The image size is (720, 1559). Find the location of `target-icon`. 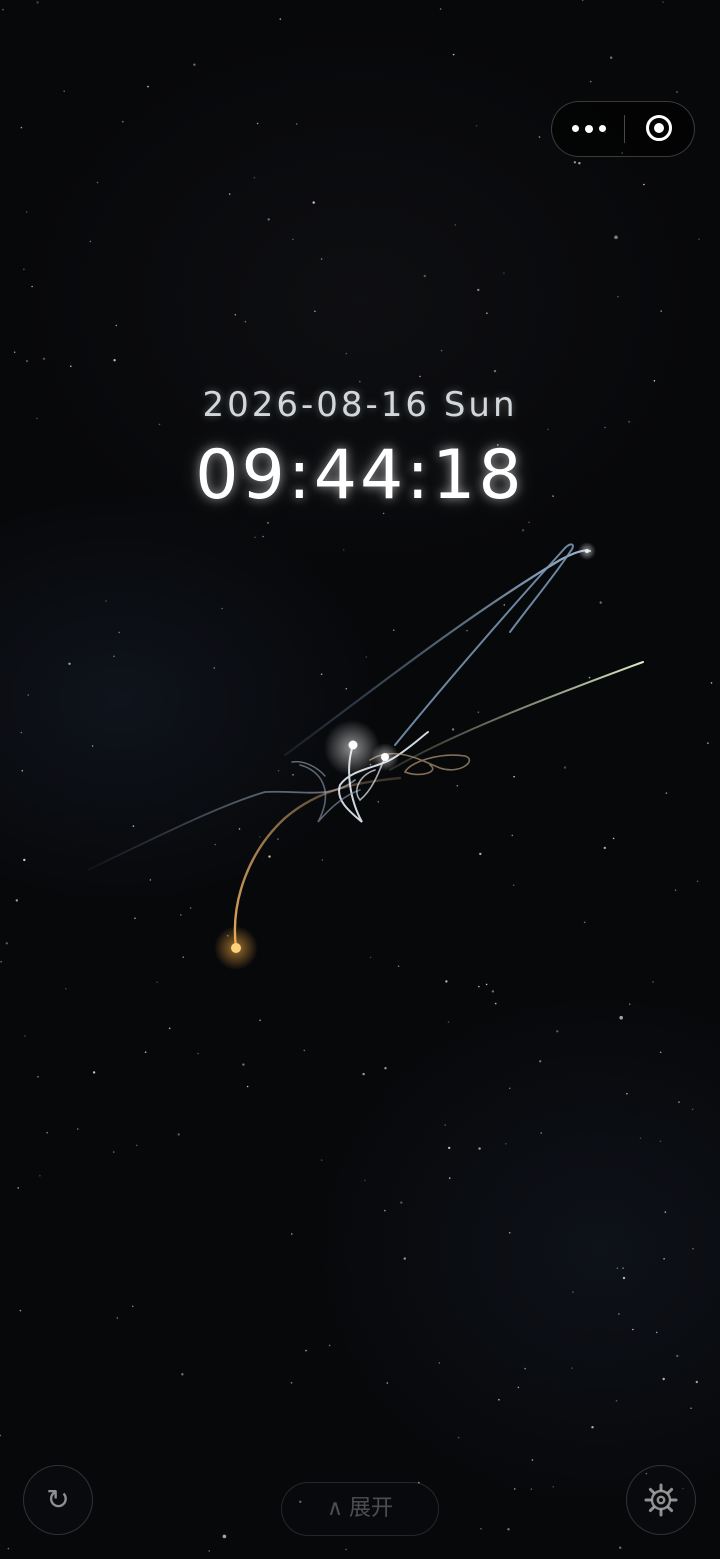

target-icon is located at coordinates (659, 128).